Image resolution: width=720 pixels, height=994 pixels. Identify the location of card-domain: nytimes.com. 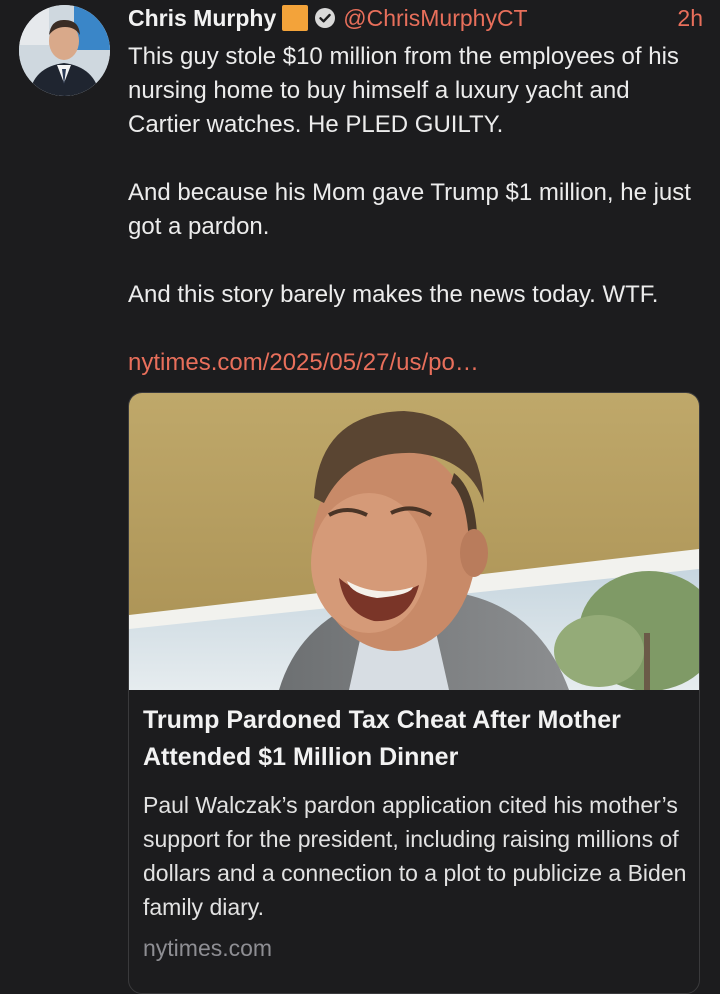
(208, 948).